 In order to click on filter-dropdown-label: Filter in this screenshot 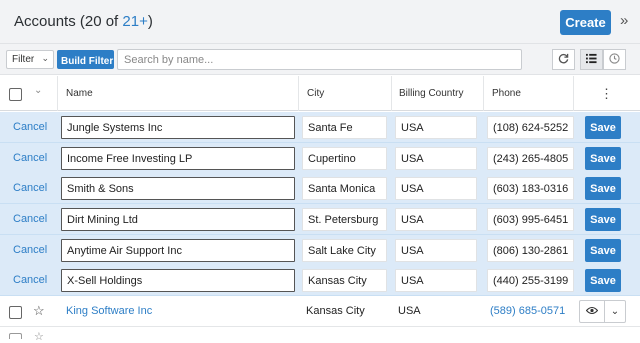, I will do `click(23, 59)`.